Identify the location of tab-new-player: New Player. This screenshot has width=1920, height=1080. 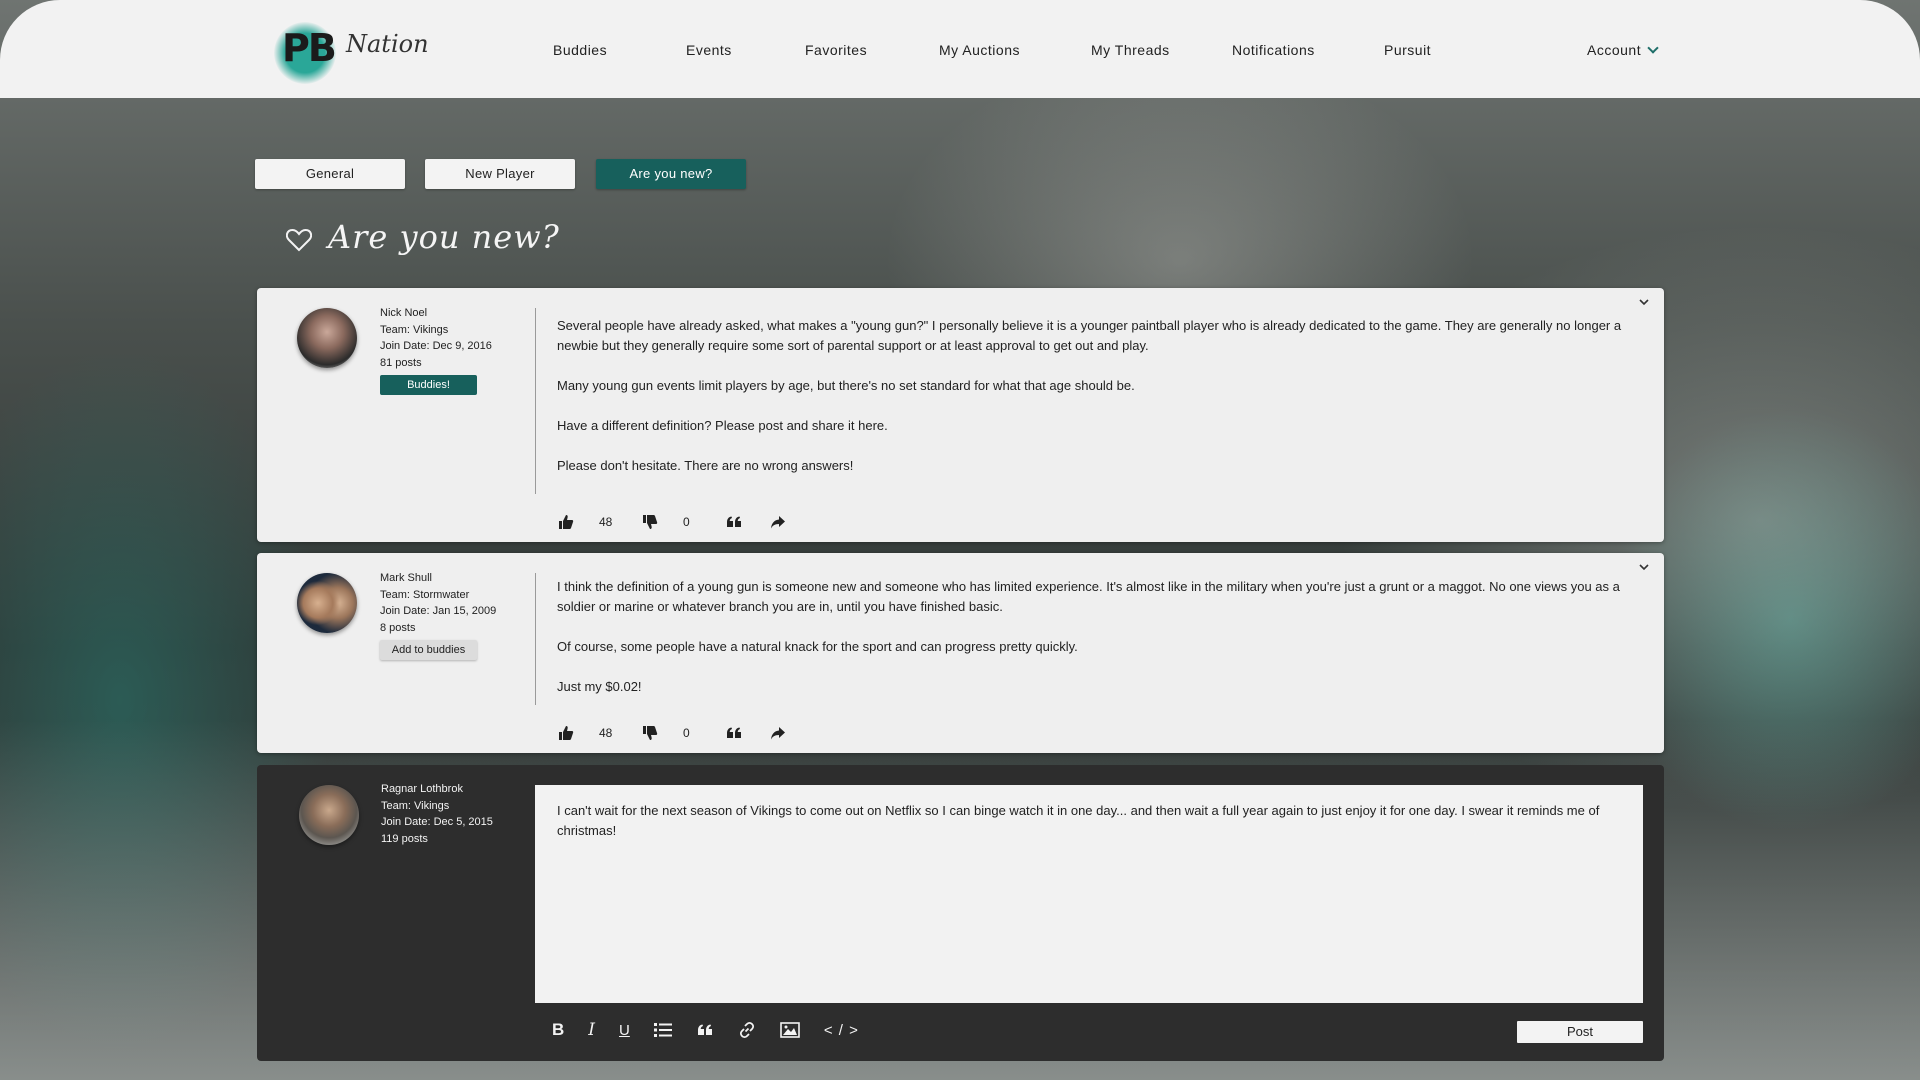
(500, 174).